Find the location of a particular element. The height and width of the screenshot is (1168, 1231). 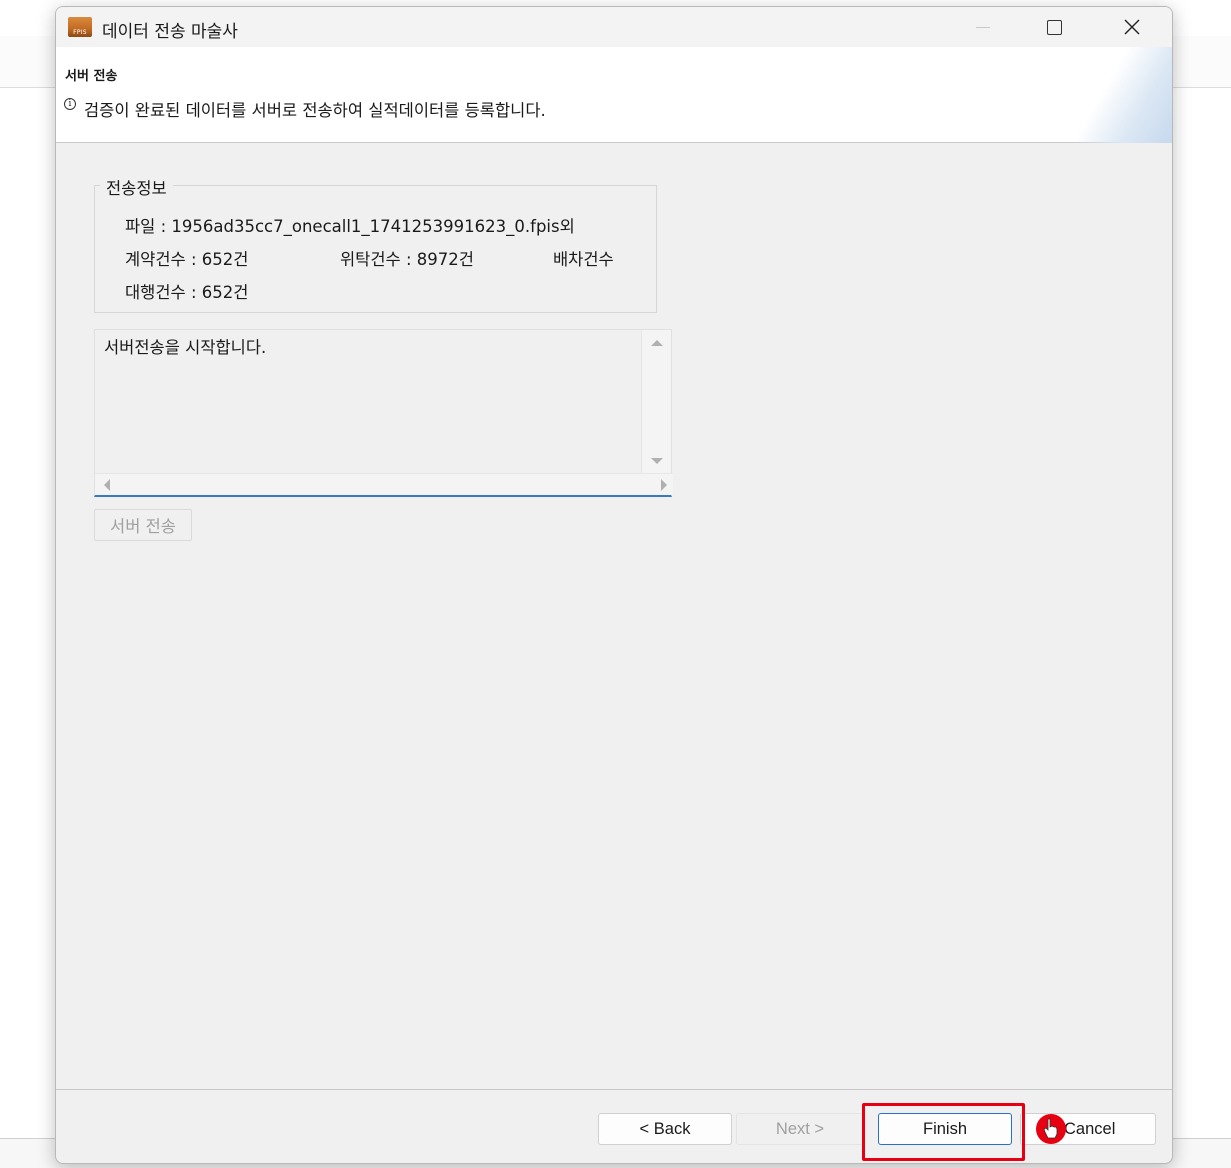

server-send-button: 서버 전송 is located at coordinates (143, 525).